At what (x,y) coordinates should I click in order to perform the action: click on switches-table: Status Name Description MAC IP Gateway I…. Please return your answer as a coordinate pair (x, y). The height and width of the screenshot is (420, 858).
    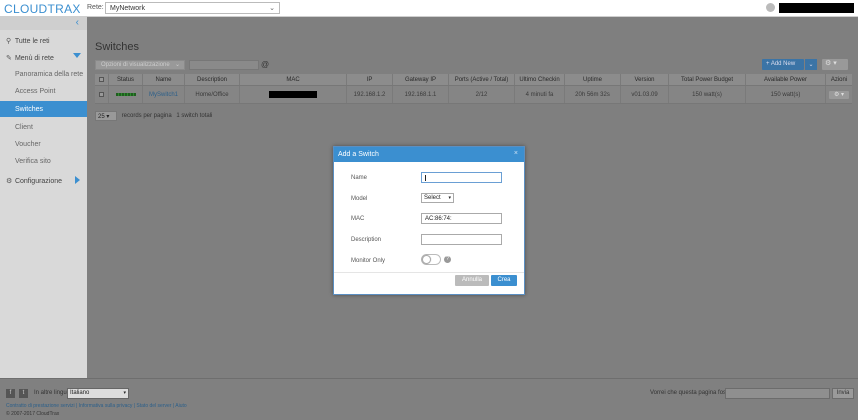
    Looking at the image, I should click on (473, 89).